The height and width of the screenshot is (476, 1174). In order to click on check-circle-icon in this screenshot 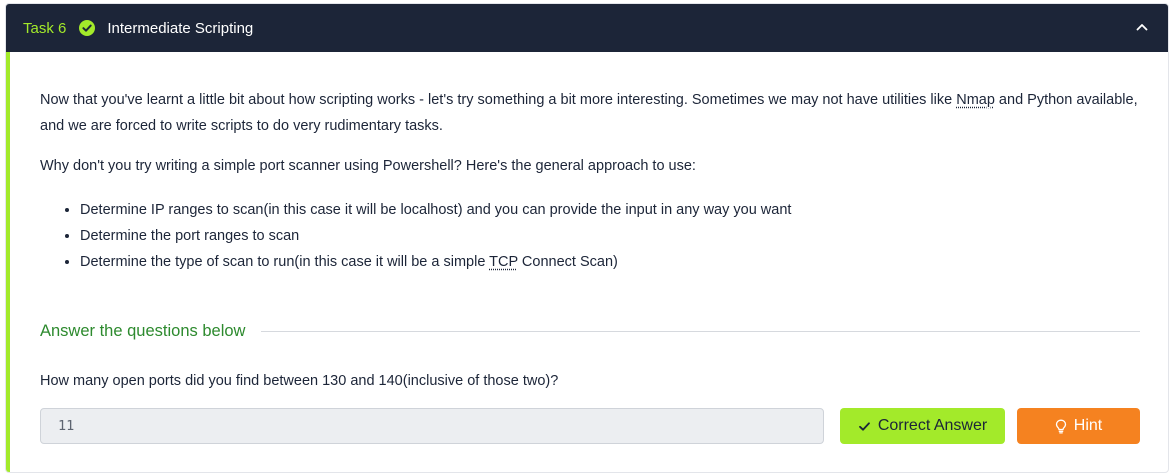, I will do `click(87, 28)`.